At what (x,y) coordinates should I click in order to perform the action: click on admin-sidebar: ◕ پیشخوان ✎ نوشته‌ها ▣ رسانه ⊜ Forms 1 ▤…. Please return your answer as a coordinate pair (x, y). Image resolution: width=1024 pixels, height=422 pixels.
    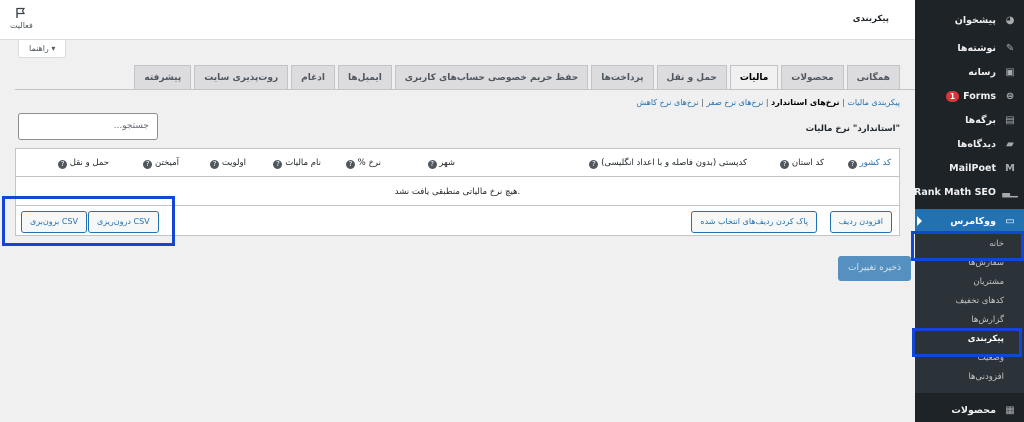
    Looking at the image, I should click on (969, 211).